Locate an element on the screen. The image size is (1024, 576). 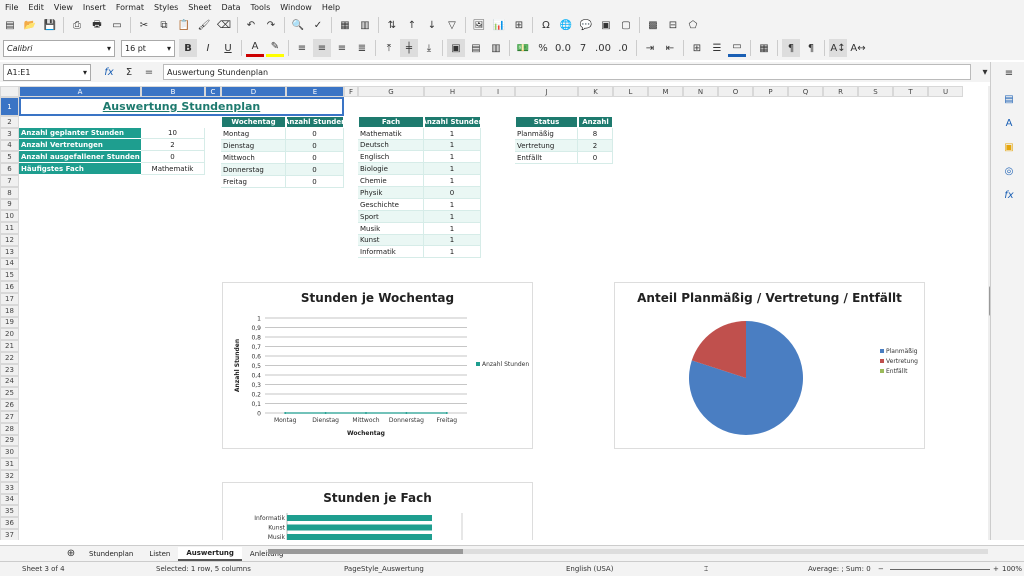
menu-insert: Insert is located at coordinates (94, 7).